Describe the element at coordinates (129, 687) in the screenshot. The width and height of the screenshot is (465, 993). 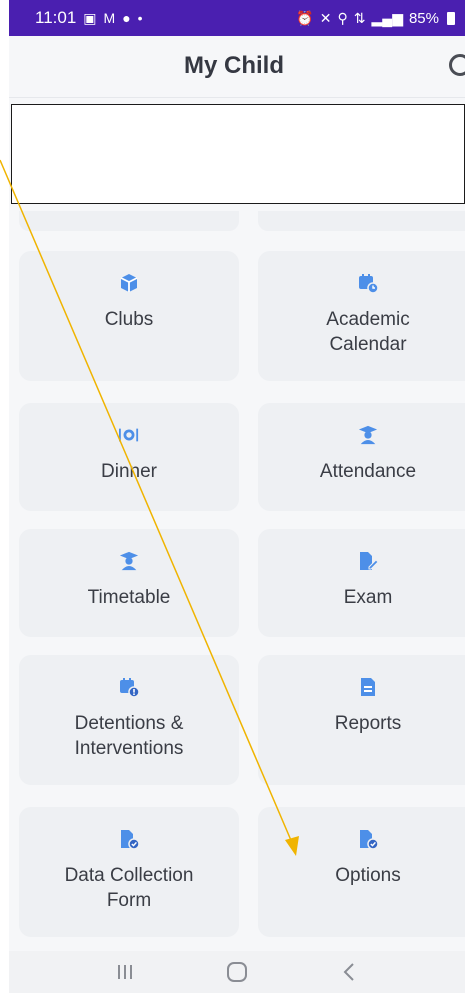
I see `calendar-alert-icon` at that location.